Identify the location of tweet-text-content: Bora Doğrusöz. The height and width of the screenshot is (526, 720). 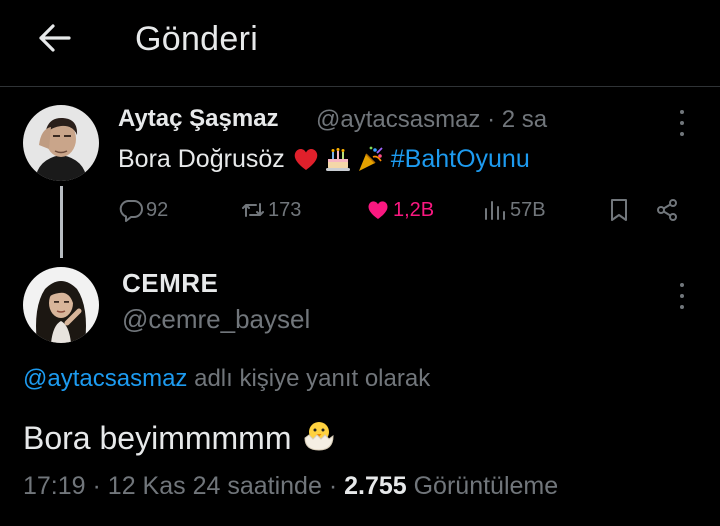
(201, 158).